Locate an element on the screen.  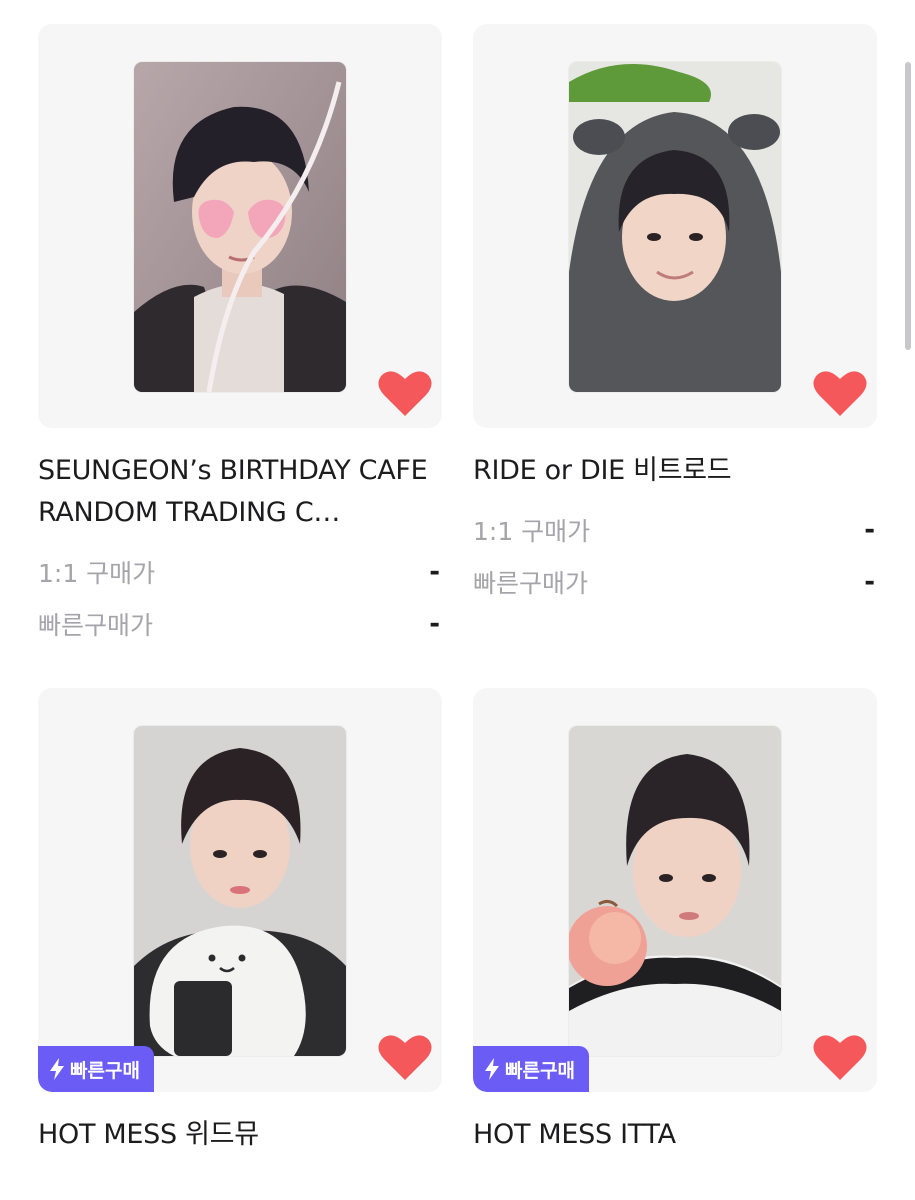
product-title: HOT MESS ITTA is located at coordinates (675, 1135).